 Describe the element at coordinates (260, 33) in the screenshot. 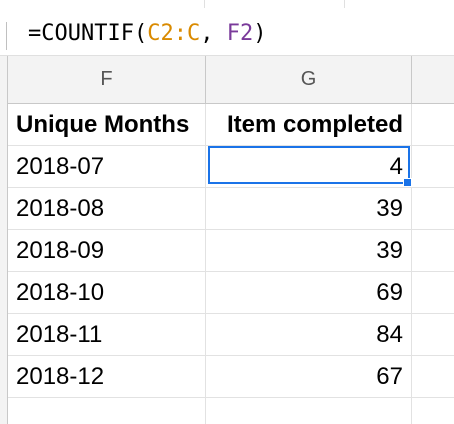

I see `formula-token-close: )` at that location.